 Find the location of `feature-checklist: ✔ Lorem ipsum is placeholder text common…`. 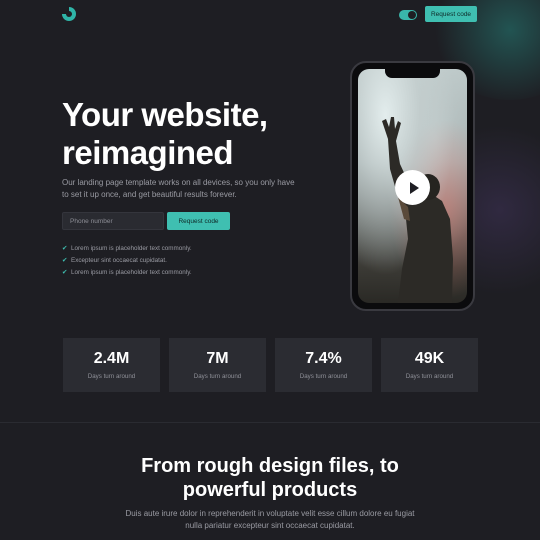

feature-checklist: ✔ Lorem ipsum is placeholder text common… is located at coordinates (127, 260).